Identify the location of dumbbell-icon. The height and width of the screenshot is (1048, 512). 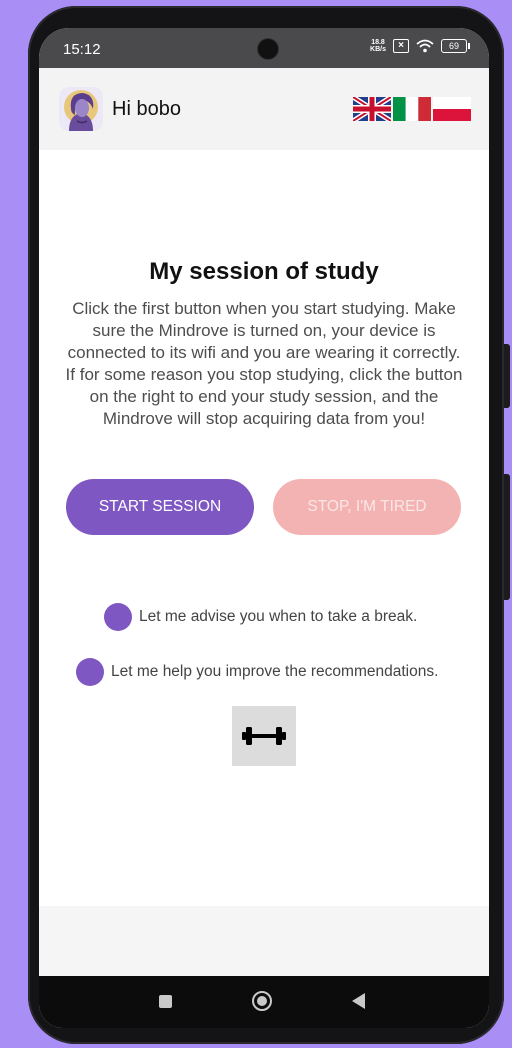
(264, 736).